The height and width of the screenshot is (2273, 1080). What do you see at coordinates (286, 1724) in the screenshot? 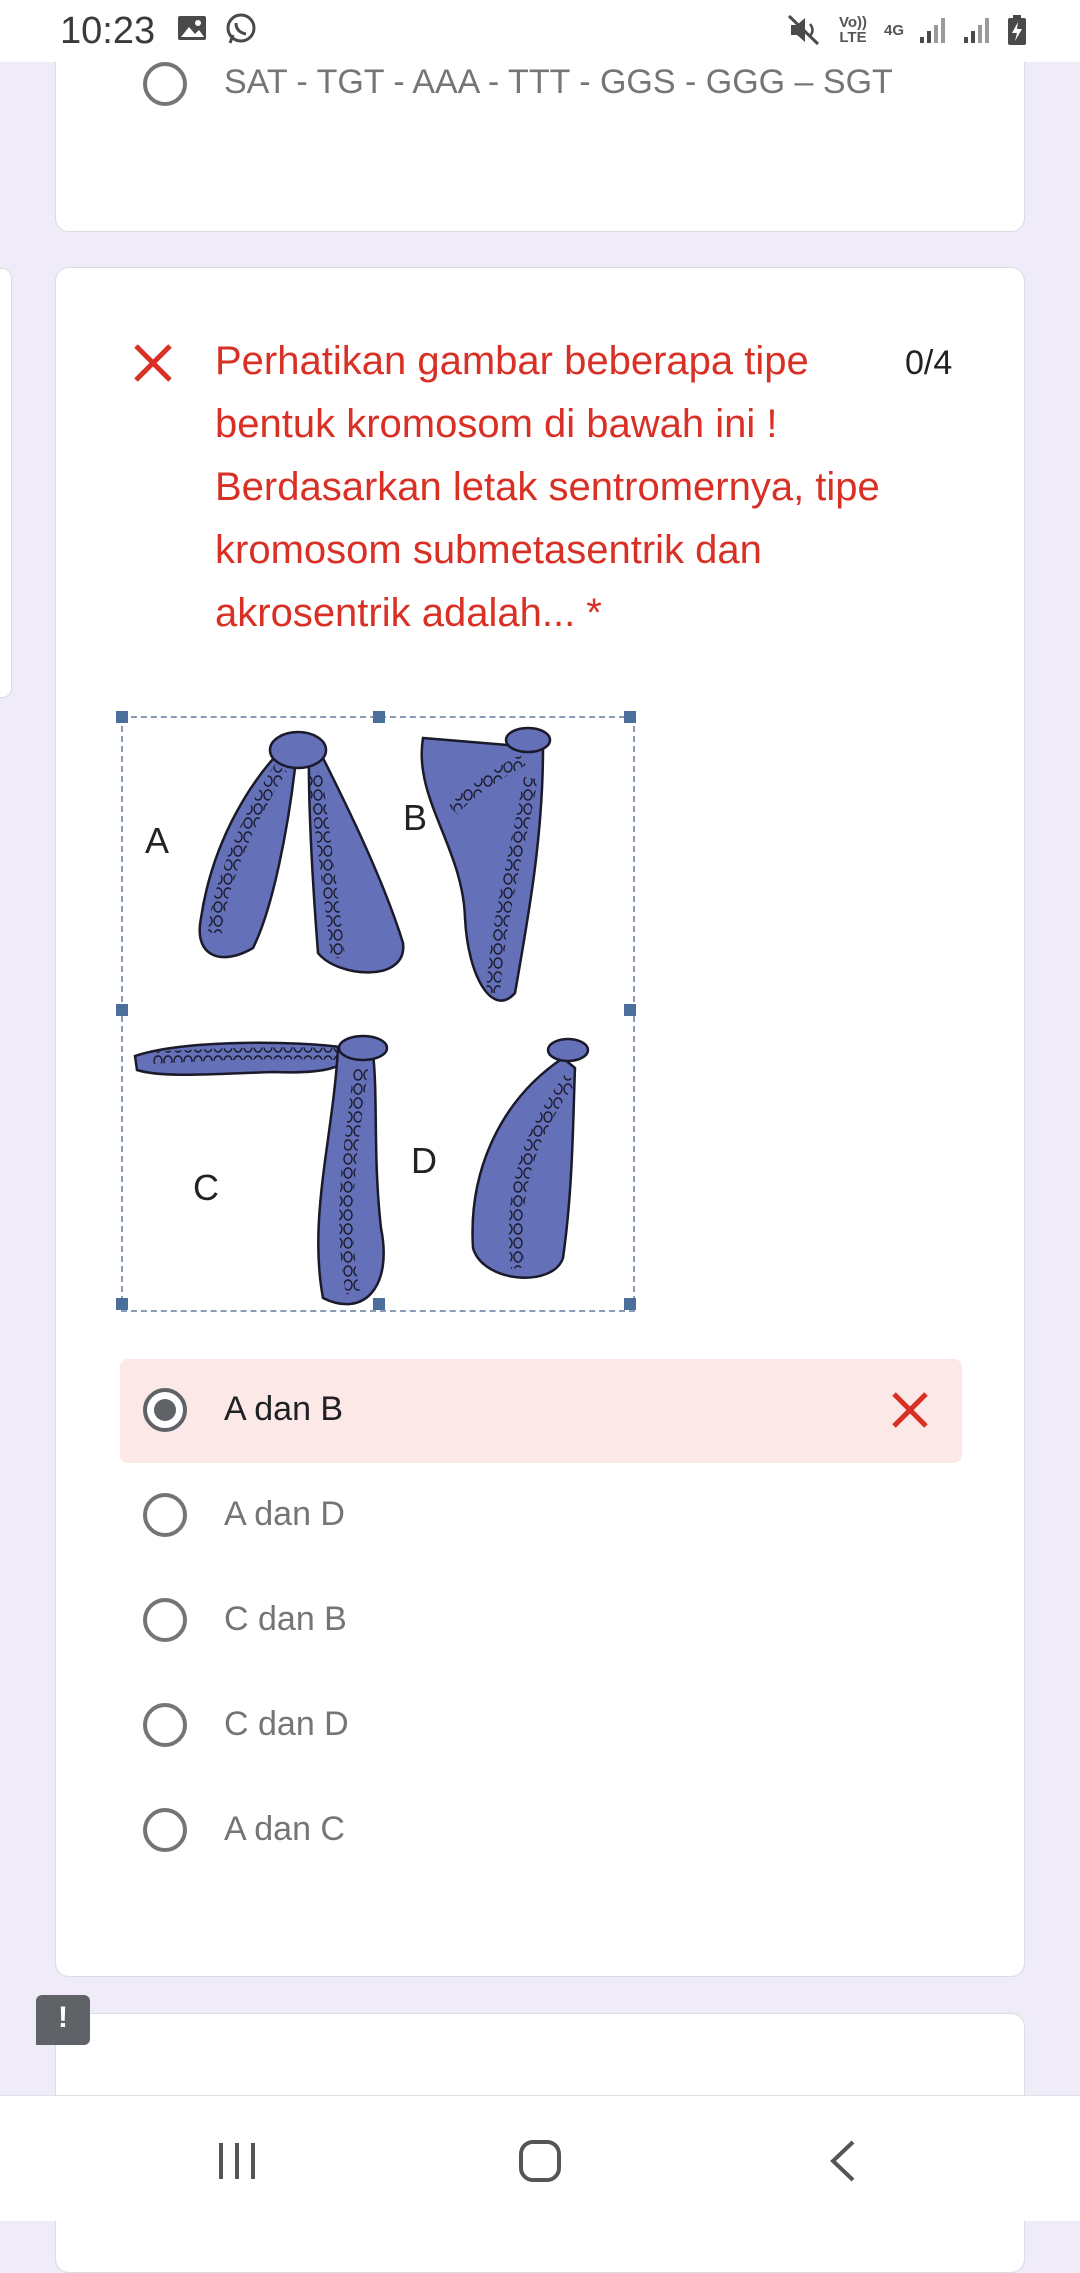
I see `option-label: C dan D` at bounding box center [286, 1724].